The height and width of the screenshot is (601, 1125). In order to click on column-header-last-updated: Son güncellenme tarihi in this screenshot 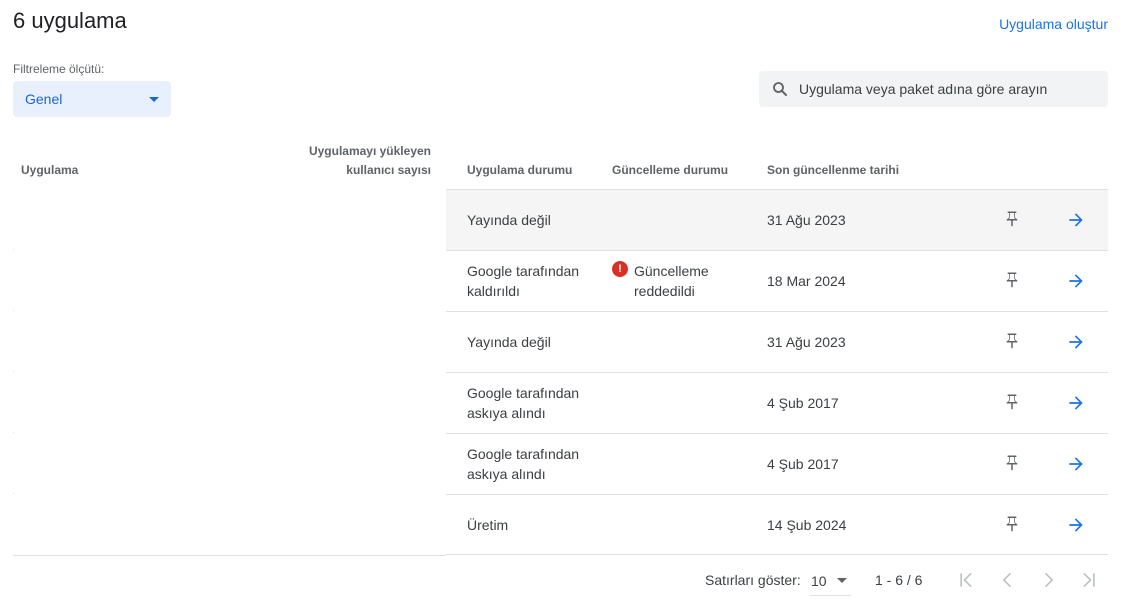, I will do `click(833, 170)`.